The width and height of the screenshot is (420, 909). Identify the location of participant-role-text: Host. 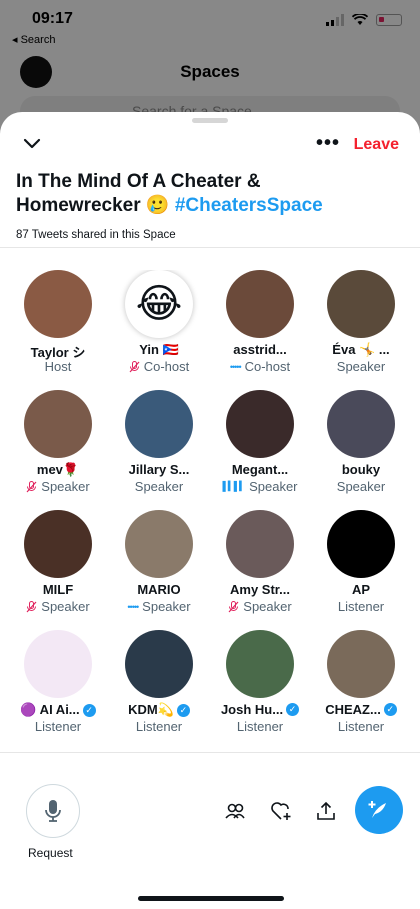
(58, 366).